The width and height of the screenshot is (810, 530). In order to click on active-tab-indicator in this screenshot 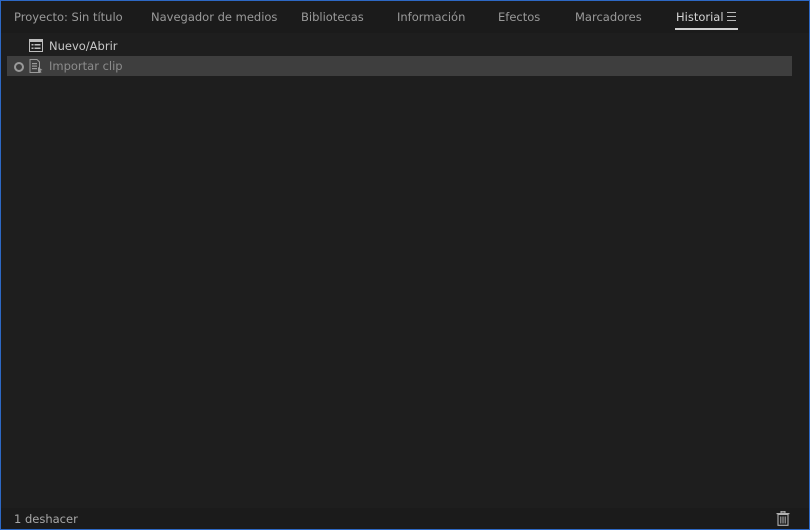, I will do `click(706, 29)`.